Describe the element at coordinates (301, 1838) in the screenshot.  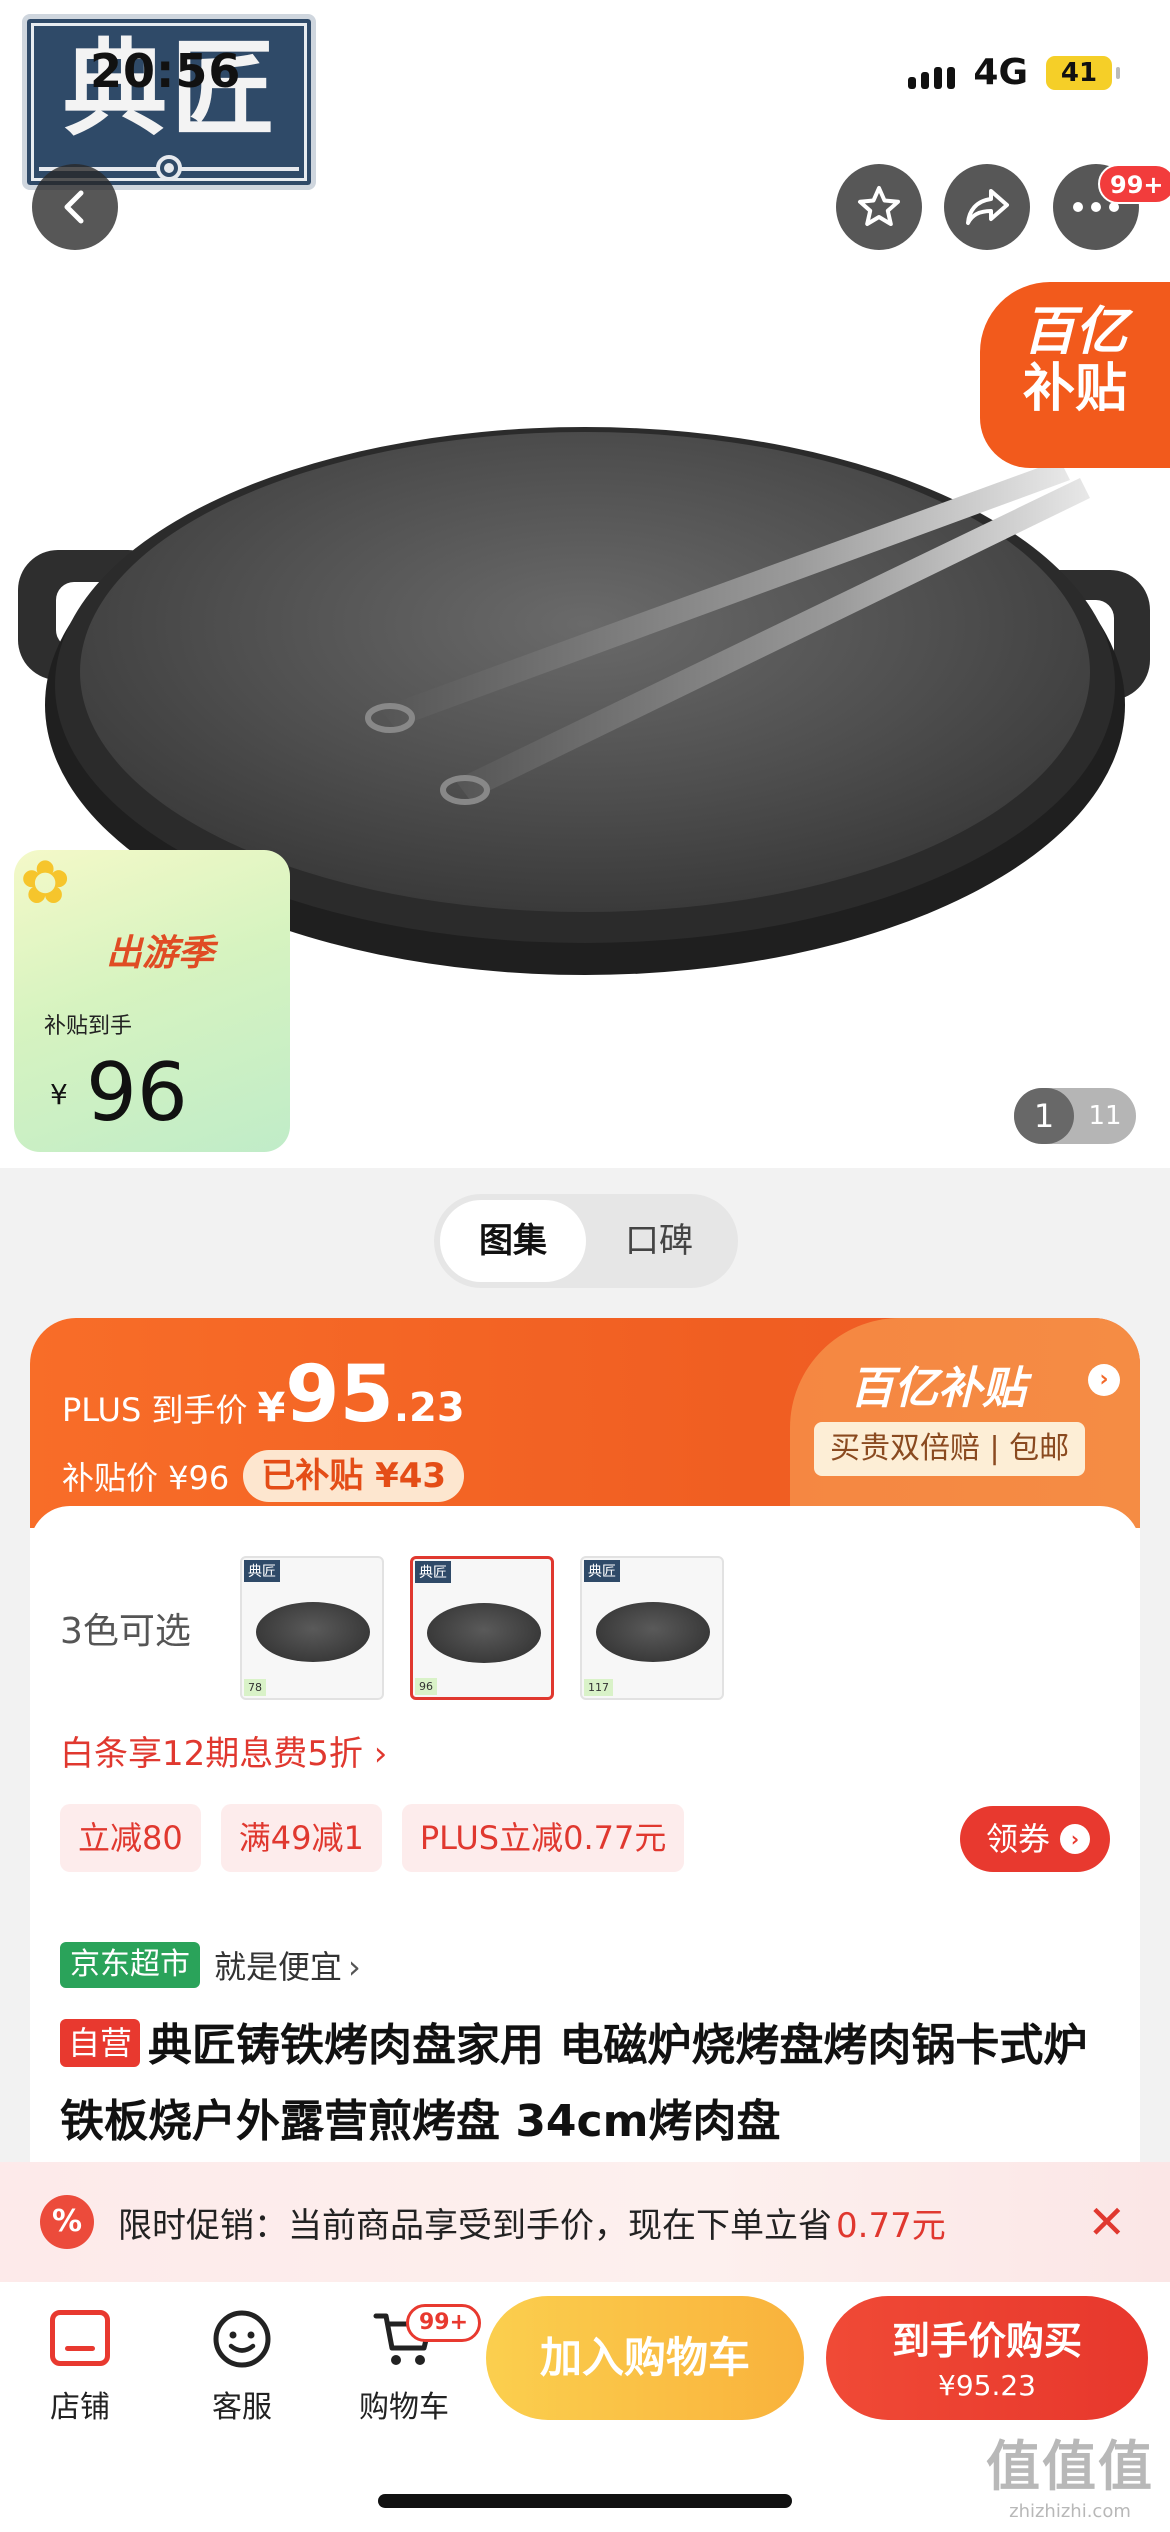
I see `coupon-tag: 满49减1` at that location.